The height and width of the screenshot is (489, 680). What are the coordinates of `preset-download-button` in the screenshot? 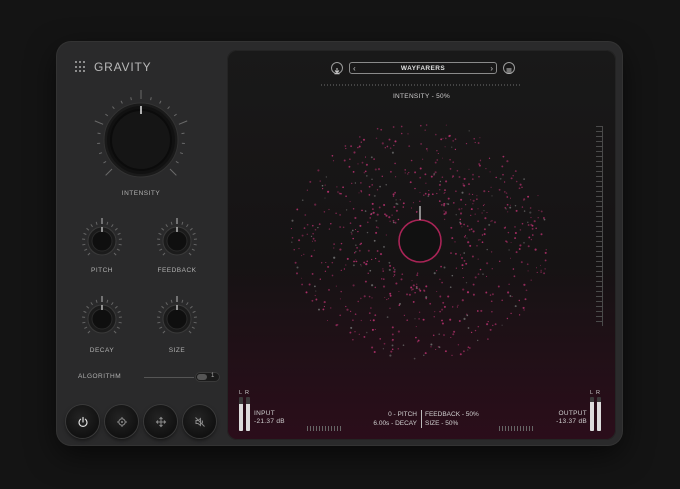 It's located at (337, 68).